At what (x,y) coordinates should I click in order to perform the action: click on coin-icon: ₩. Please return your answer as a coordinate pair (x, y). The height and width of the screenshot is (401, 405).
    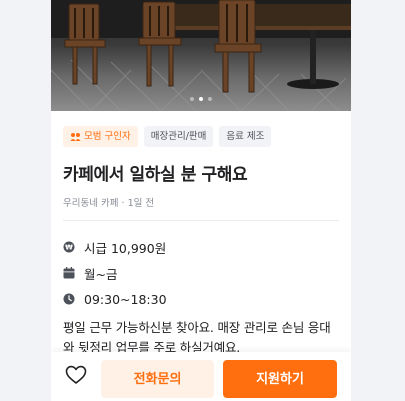
    Looking at the image, I should click on (69, 247).